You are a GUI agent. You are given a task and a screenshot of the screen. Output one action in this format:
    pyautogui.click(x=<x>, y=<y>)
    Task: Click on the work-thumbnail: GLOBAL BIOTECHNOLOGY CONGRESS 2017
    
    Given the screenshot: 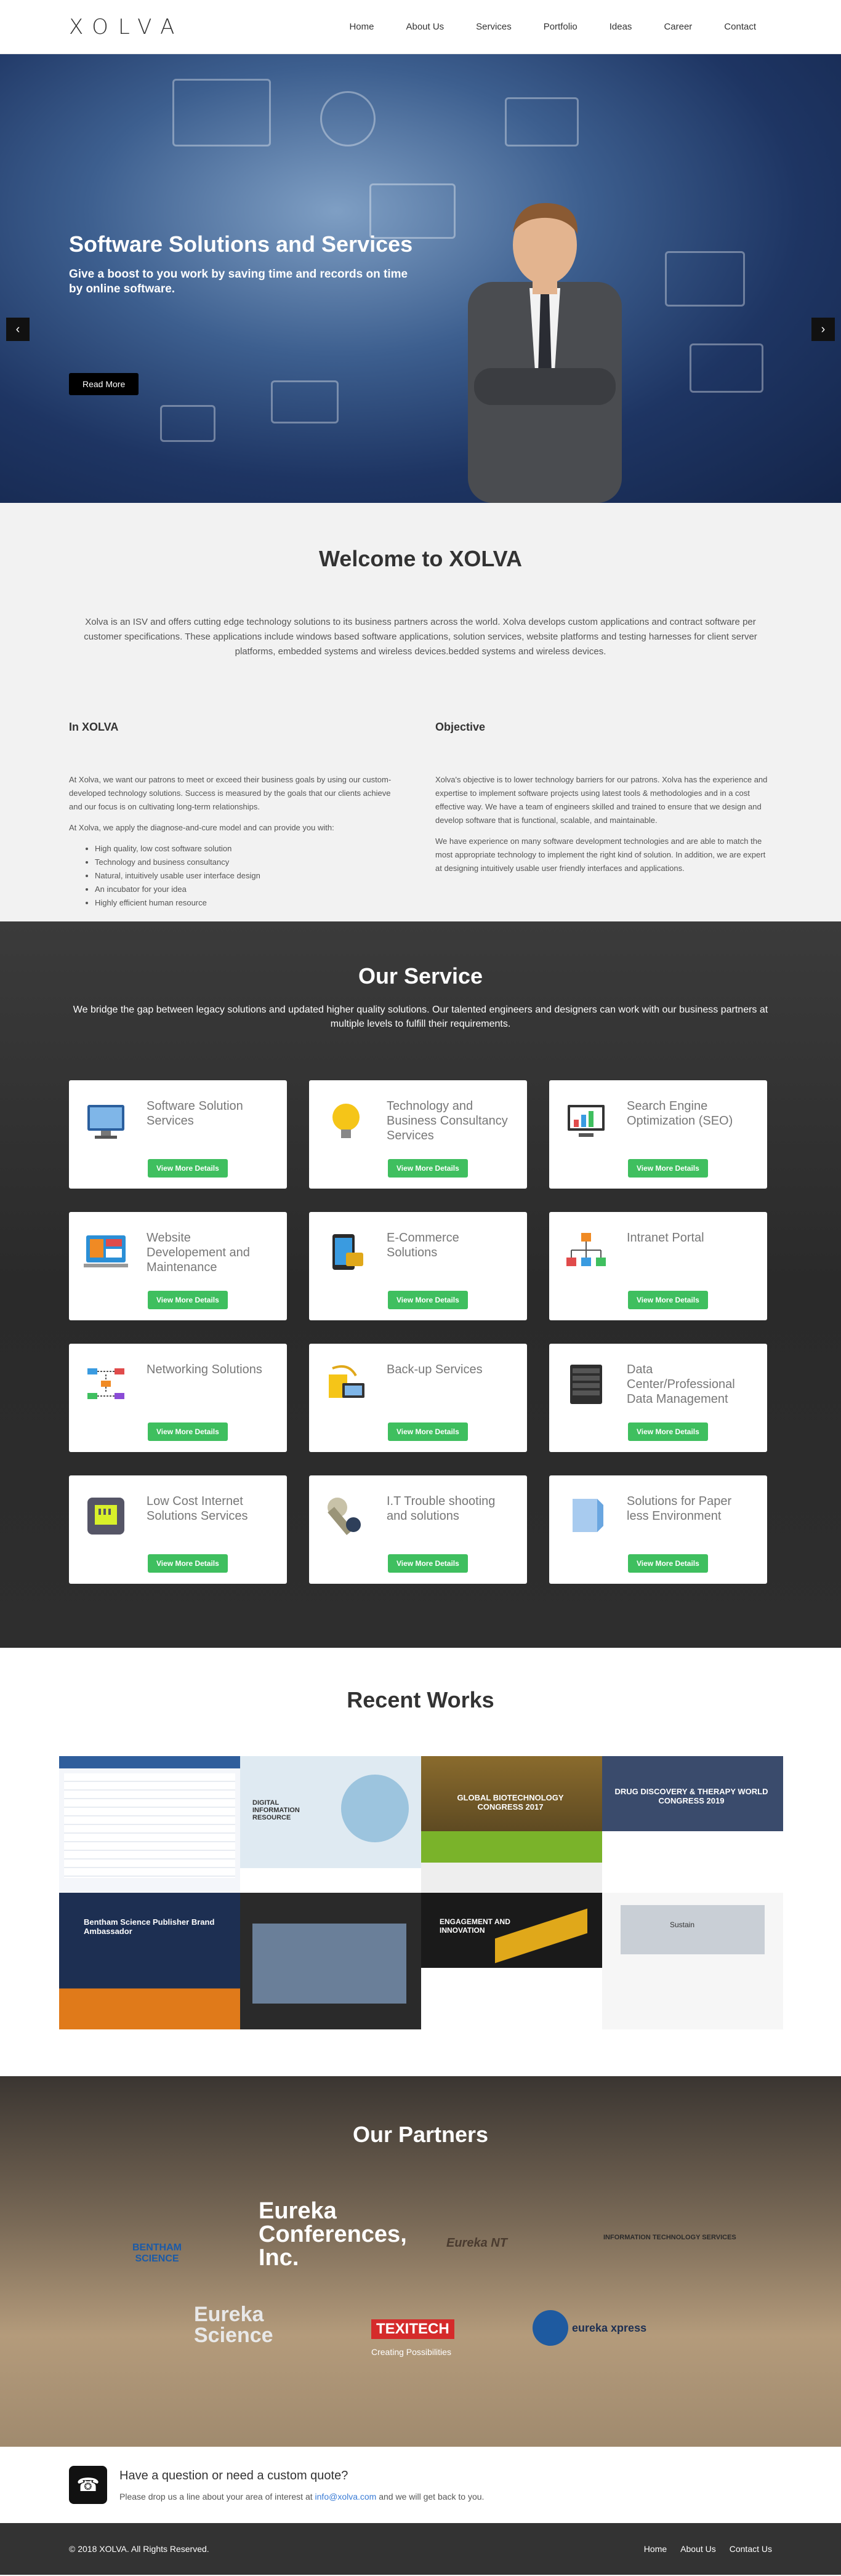 What is the action you would take?
    pyautogui.click(x=511, y=1824)
    